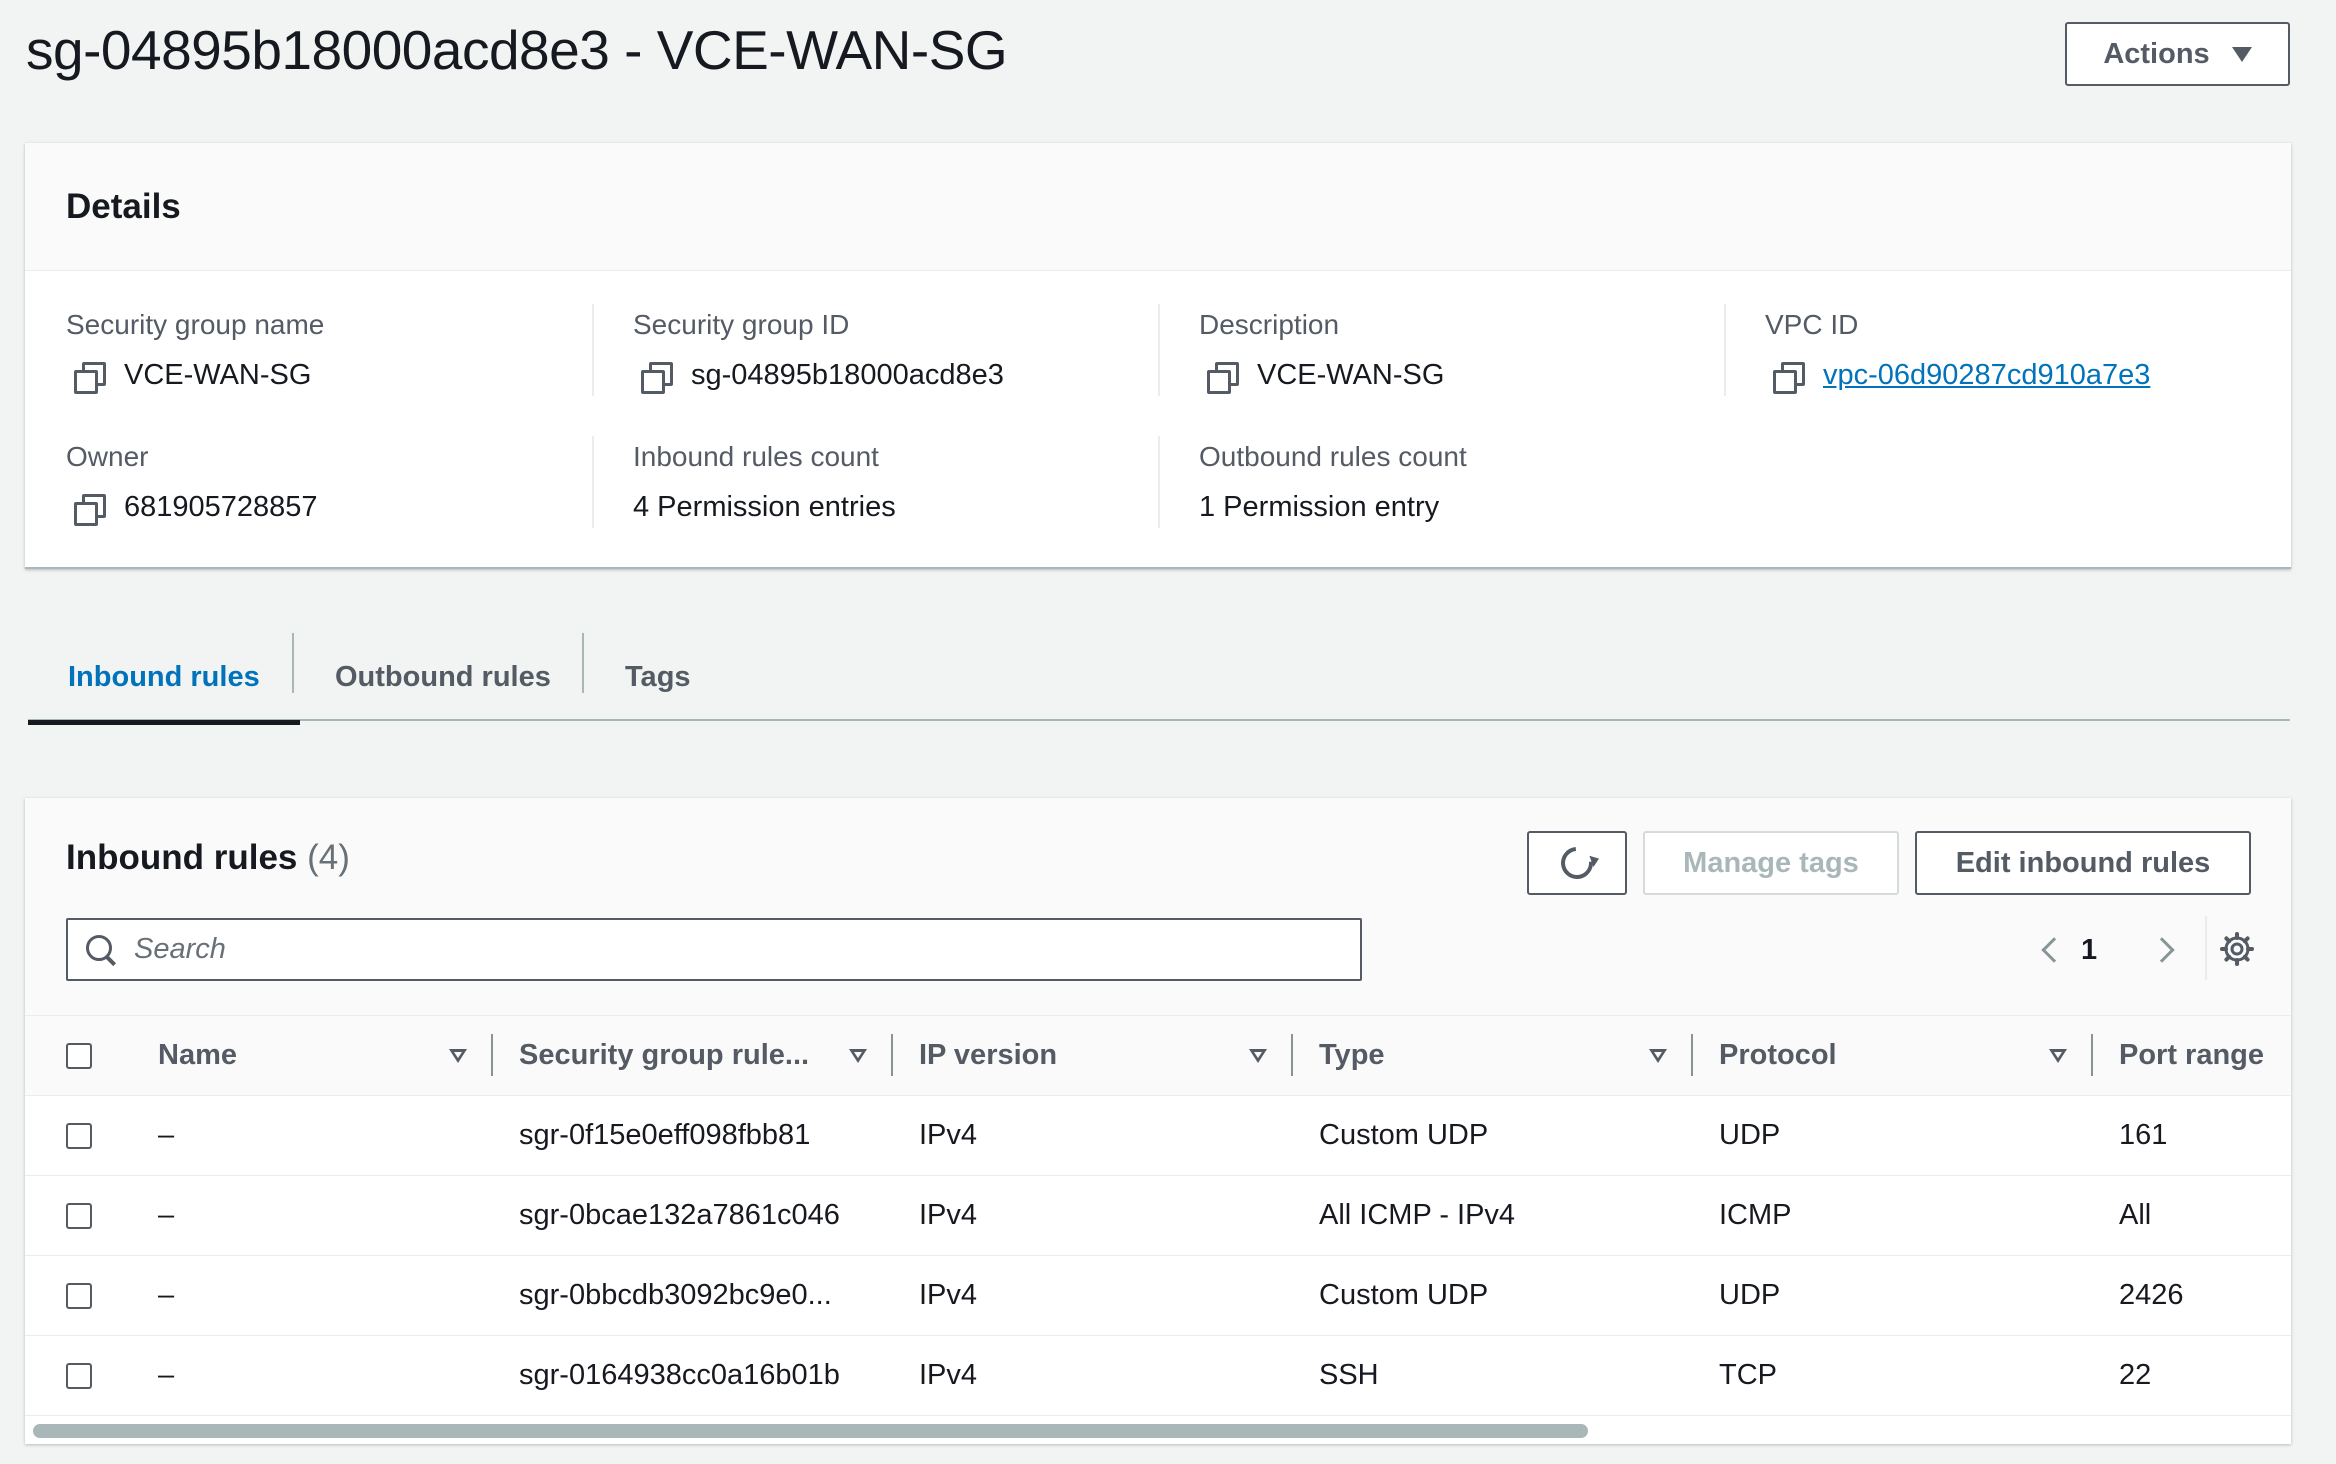 Image resolution: width=2336 pixels, height=1464 pixels. I want to click on select-all-checkbox, so click(79, 1056).